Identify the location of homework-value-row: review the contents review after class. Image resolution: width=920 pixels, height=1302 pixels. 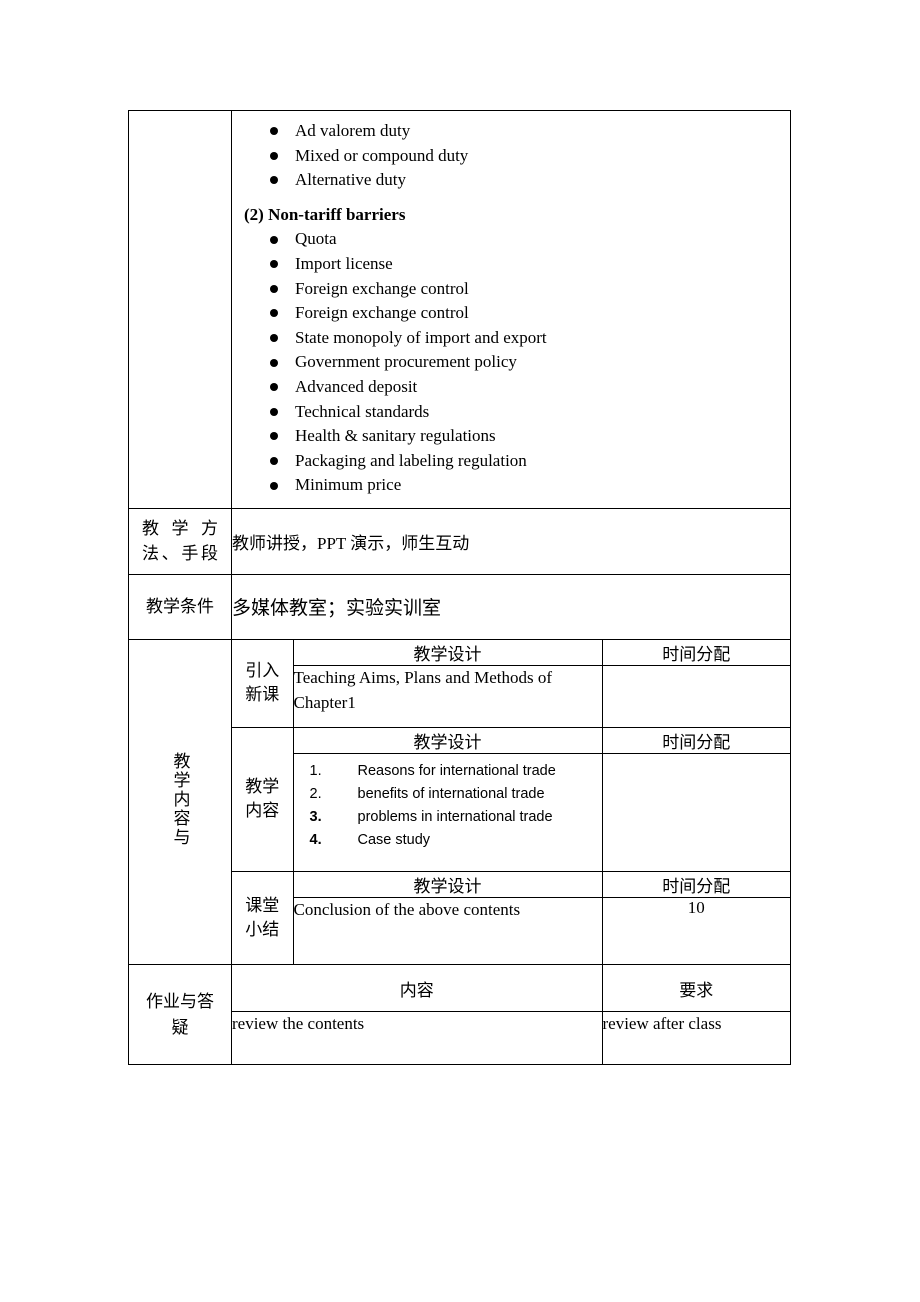
(511, 1037).